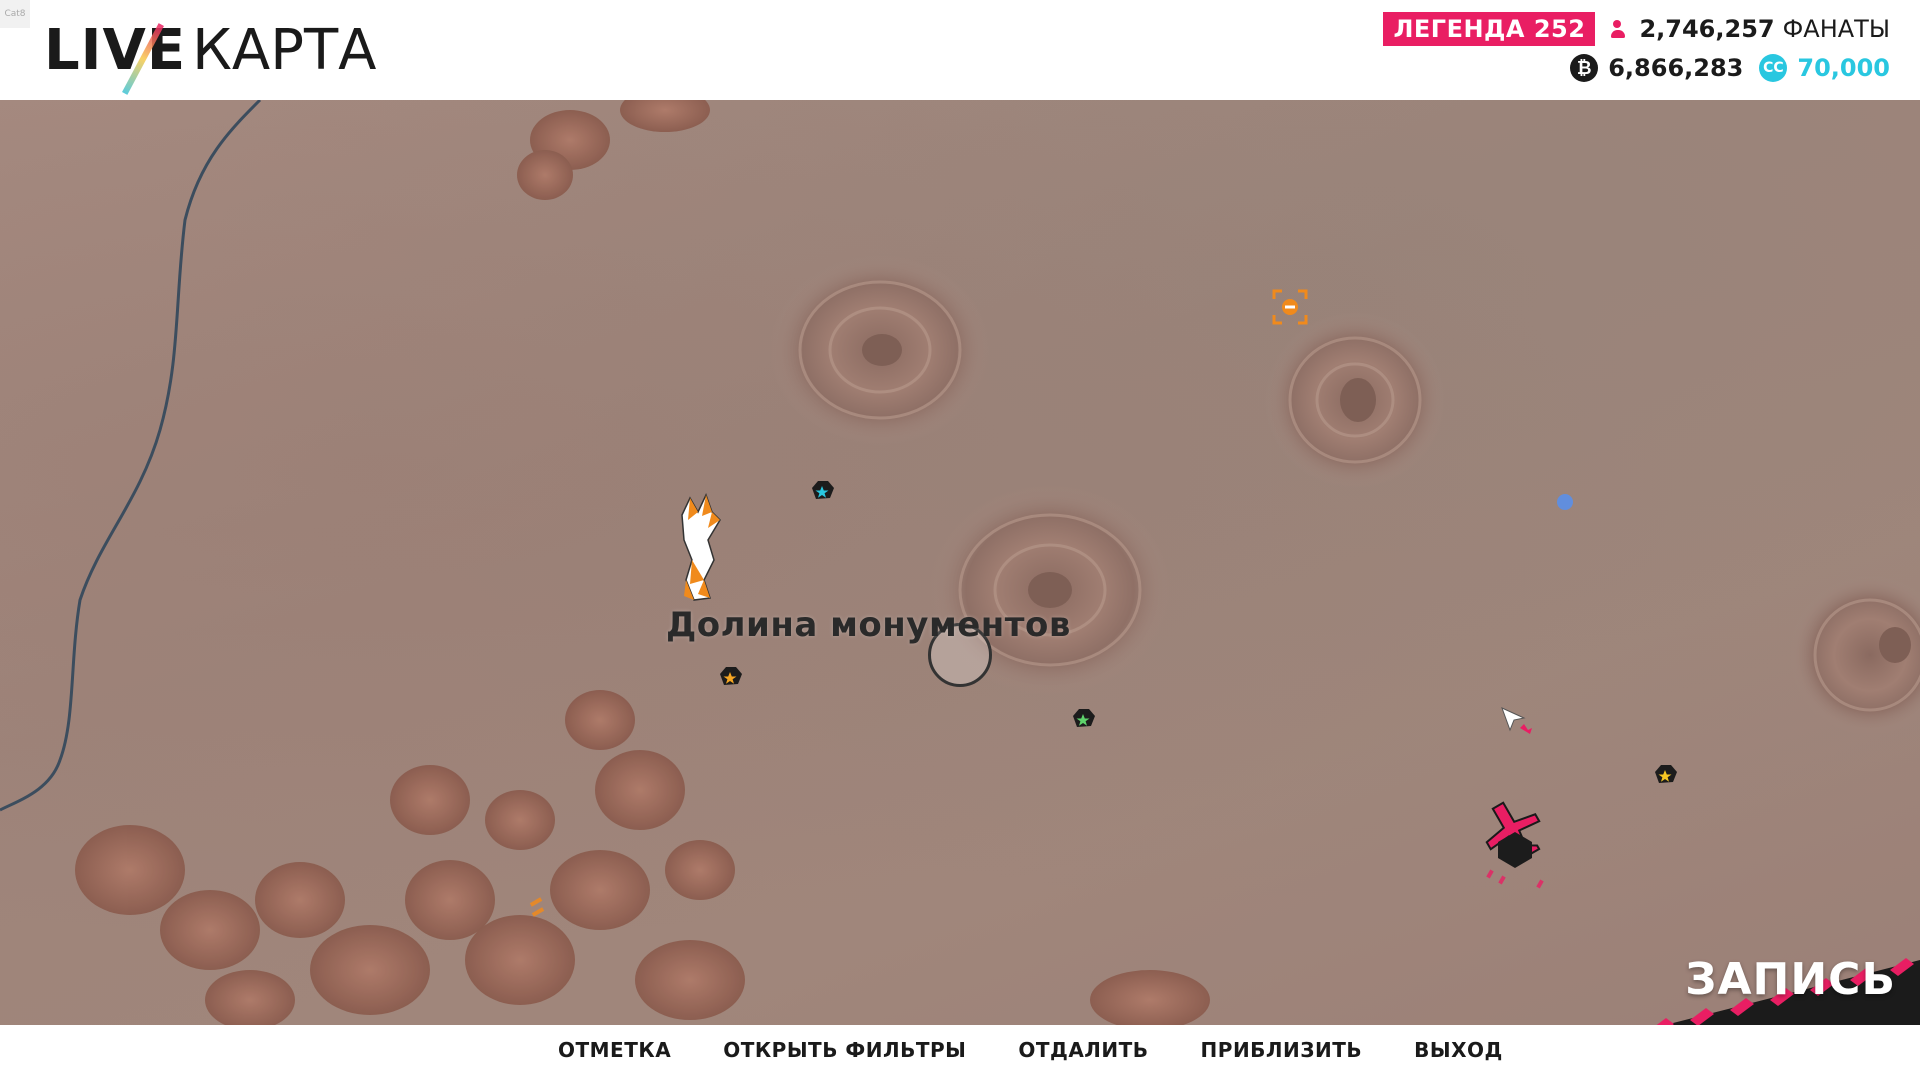 Image resolution: width=1920 pixels, height=1080 pixels. I want to click on credits-value: 6,866,283, so click(1676, 68).